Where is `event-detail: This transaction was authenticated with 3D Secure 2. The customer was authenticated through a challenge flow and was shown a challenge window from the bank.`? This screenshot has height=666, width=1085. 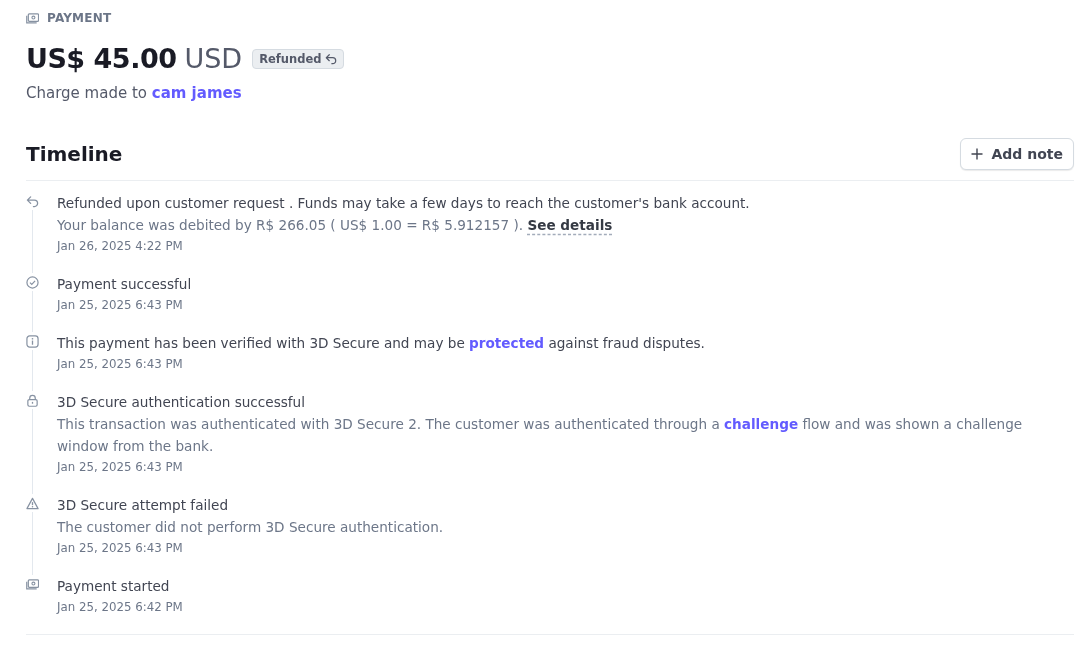
event-detail: This transaction was authenticated with 3D Secure 2. The customer was authenticated through a challenge flow and was shown a challenge window from the bank. is located at coordinates (540, 435).